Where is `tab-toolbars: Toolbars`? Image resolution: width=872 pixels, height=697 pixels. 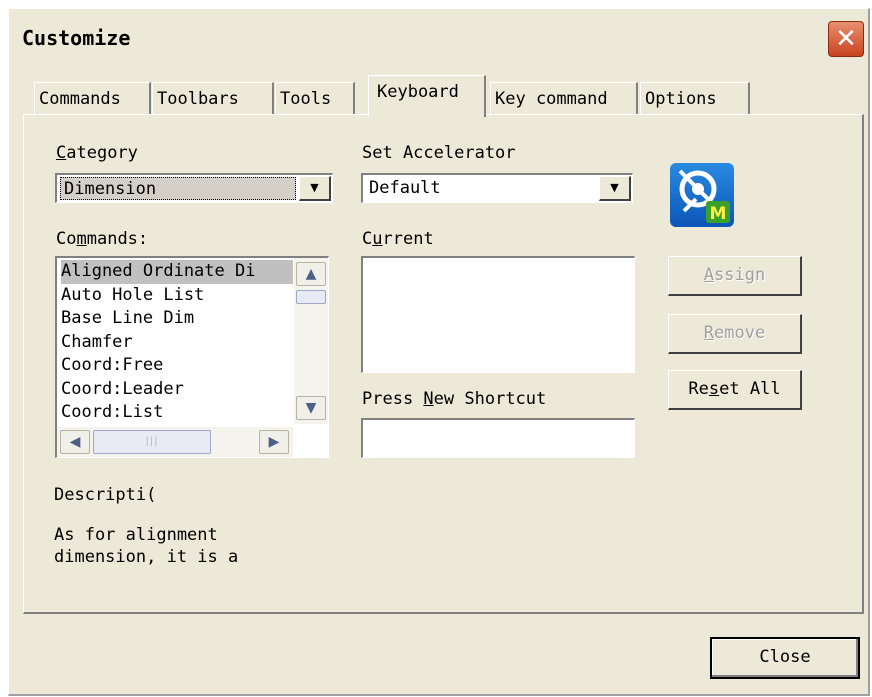 tab-toolbars: Toolbars is located at coordinates (213, 98).